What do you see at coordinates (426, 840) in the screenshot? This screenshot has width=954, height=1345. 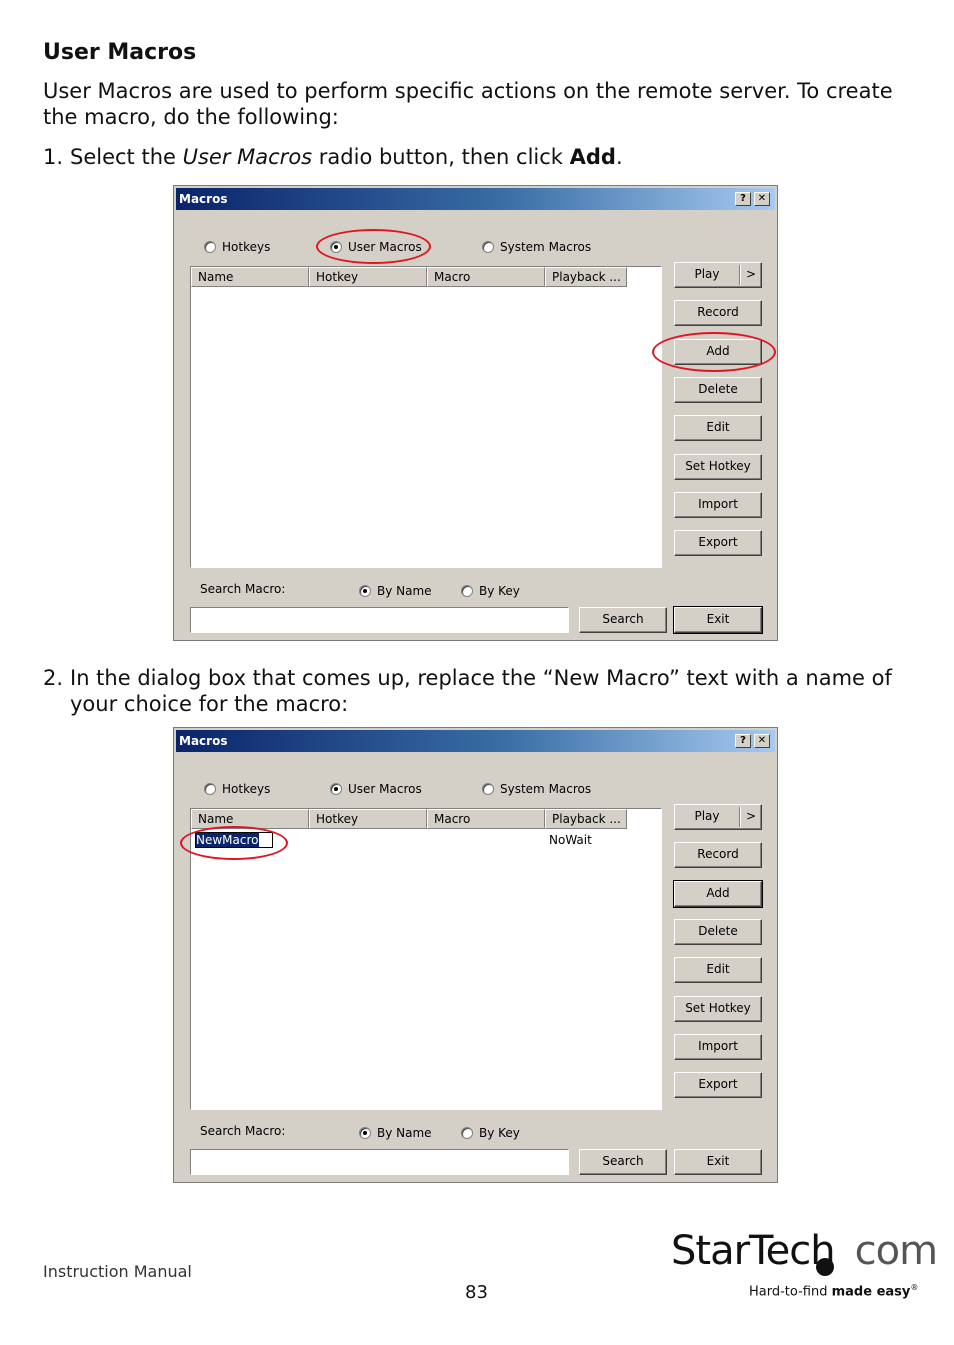 I see `list-item: NewMacro NoWait` at bounding box center [426, 840].